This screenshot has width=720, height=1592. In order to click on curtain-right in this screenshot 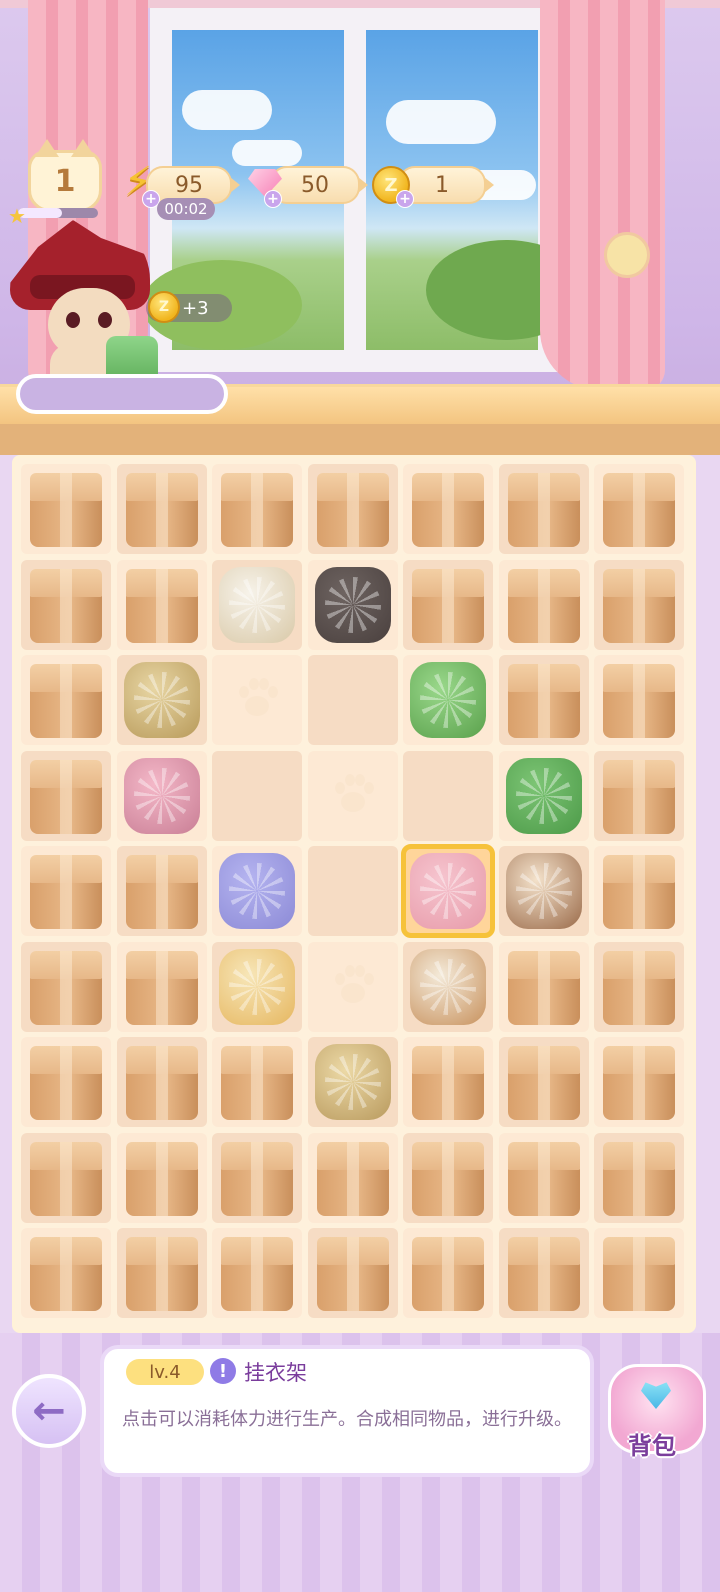, I will do `click(602, 195)`.